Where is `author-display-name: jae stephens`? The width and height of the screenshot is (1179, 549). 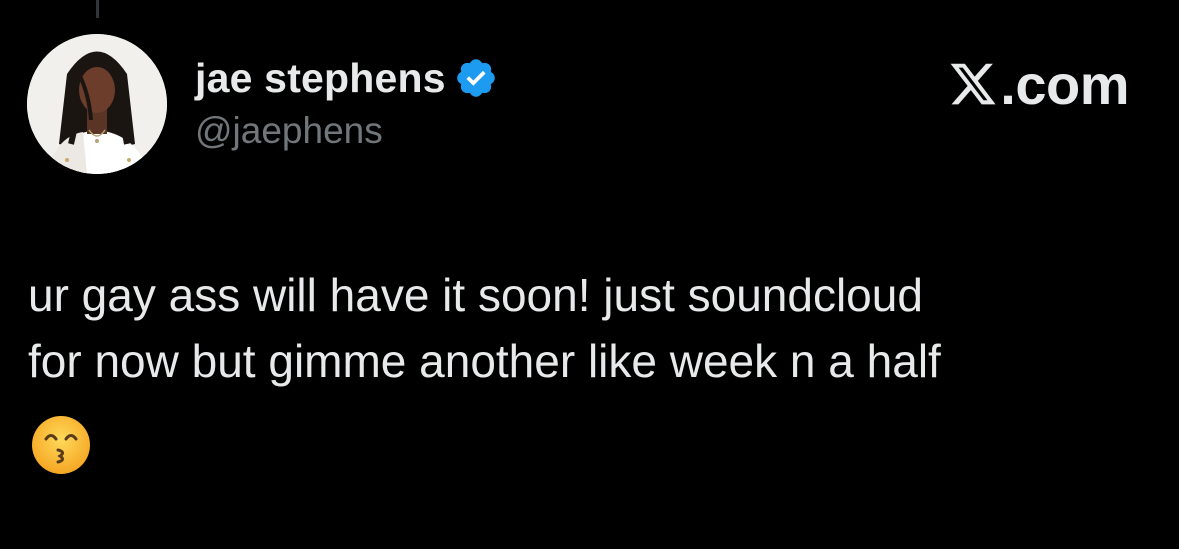 author-display-name: jae stephens is located at coordinates (320, 78).